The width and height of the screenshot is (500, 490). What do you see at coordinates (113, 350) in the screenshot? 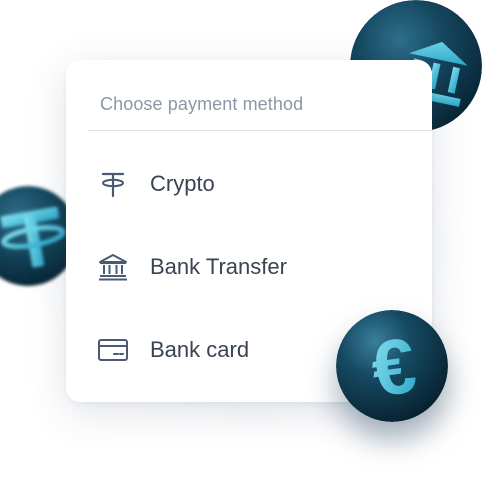
I see `credit-card-icon` at bounding box center [113, 350].